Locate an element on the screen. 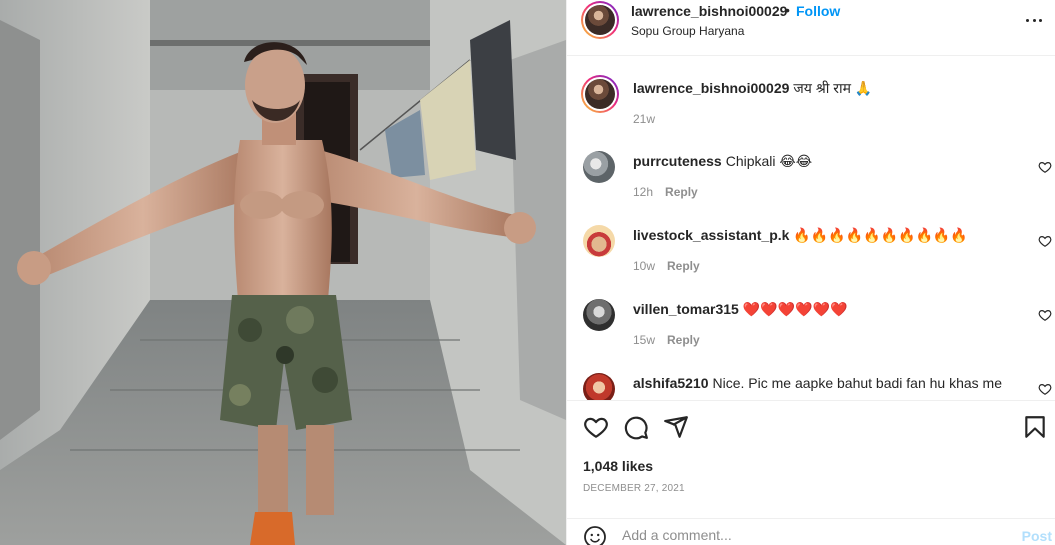 The height and width of the screenshot is (545, 1055). comment-username: purrcuteness is located at coordinates (677, 161).